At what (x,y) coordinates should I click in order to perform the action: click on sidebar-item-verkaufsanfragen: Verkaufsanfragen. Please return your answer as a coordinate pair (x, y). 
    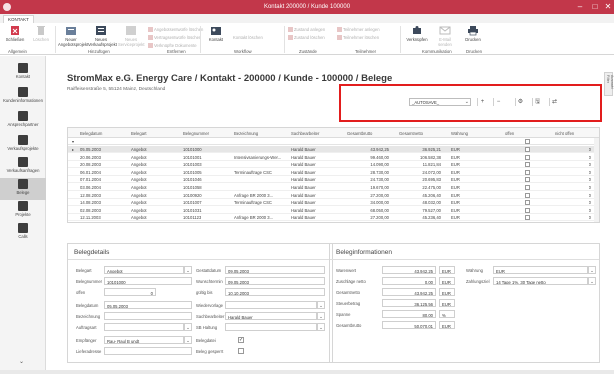
    Looking at the image, I should click on (23, 167).